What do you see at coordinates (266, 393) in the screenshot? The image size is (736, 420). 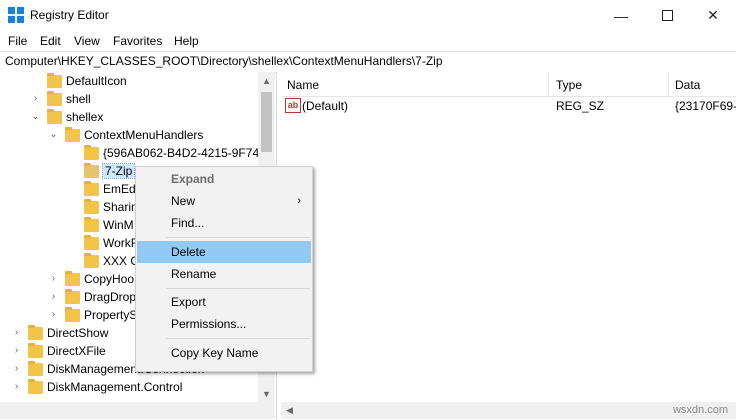 I see `scroll-down-icon: ▼` at bounding box center [266, 393].